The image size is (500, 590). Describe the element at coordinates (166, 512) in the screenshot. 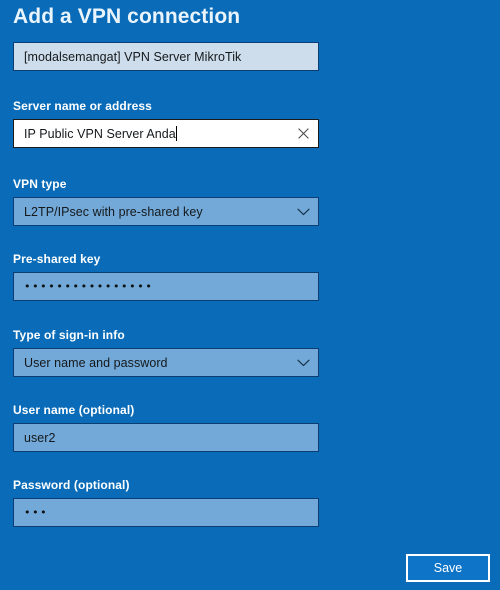

I see `password-input: •••` at that location.